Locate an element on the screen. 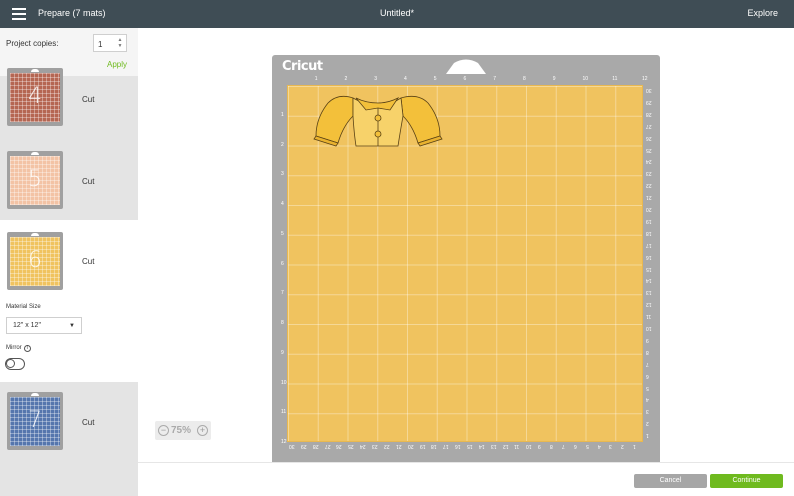 The height and width of the screenshot is (496, 794). ruler-right-tick: 16 is located at coordinates (649, 256).